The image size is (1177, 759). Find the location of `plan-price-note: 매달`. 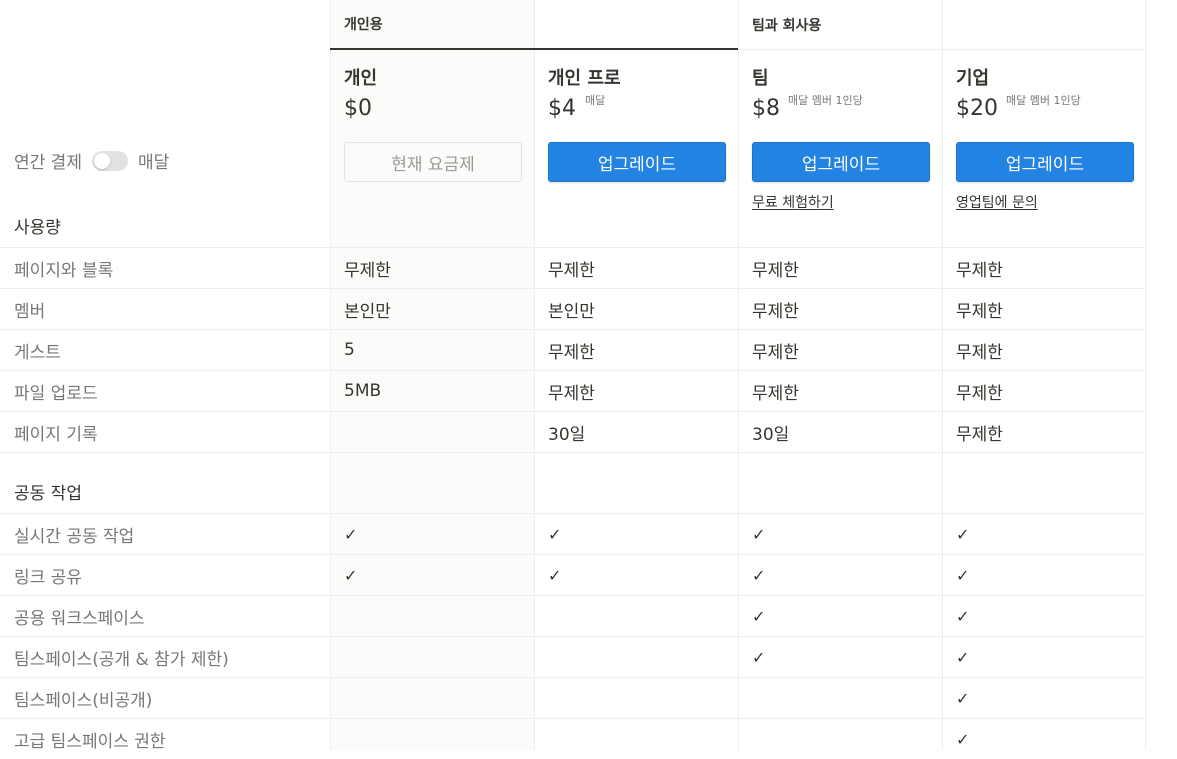

plan-price-note: 매달 is located at coordinates (595, 100).